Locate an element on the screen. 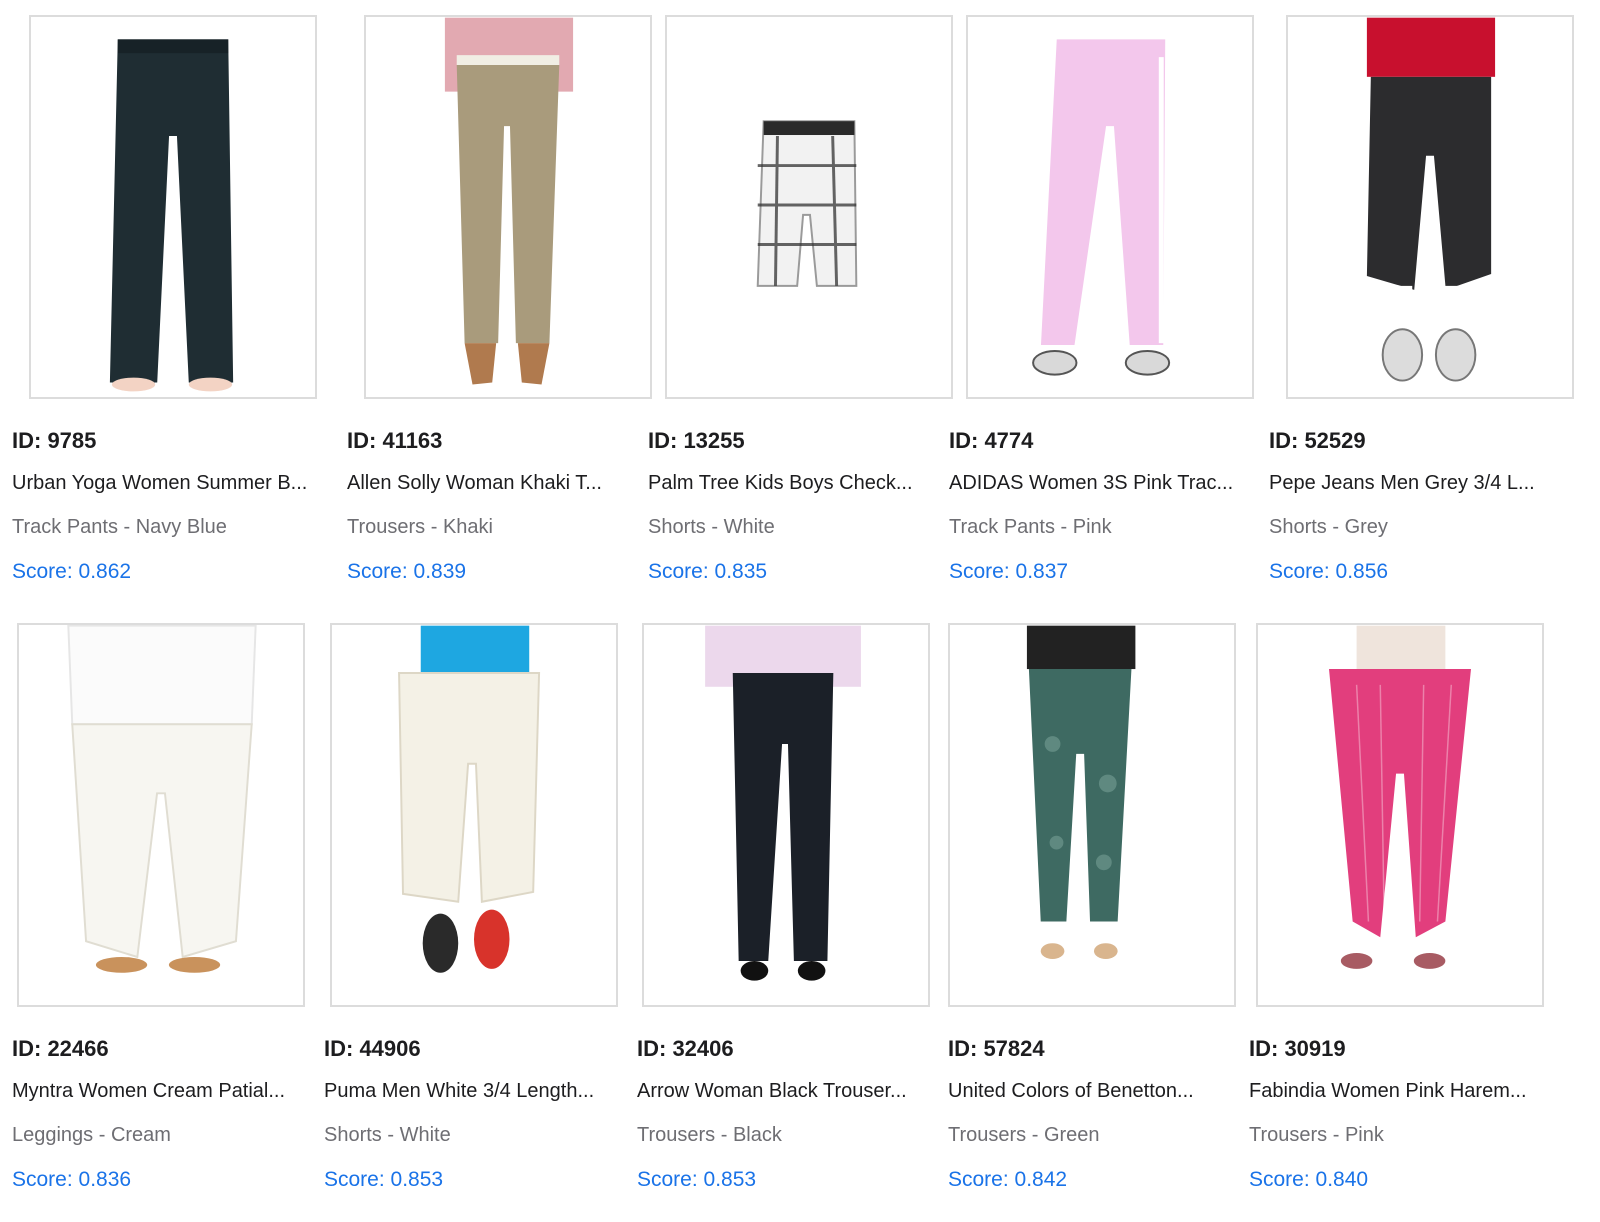  white-capri-shorts-icon is located at coordinates (469, 799).